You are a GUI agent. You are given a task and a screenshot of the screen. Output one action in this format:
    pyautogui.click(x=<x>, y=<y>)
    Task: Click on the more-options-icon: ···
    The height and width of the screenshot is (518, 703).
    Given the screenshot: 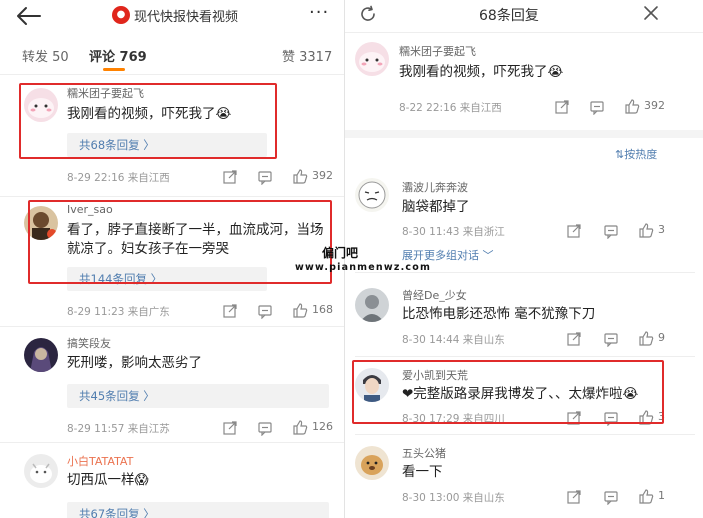 What is the action you would take?
    pyautogui.click(x=319, y=12)
    